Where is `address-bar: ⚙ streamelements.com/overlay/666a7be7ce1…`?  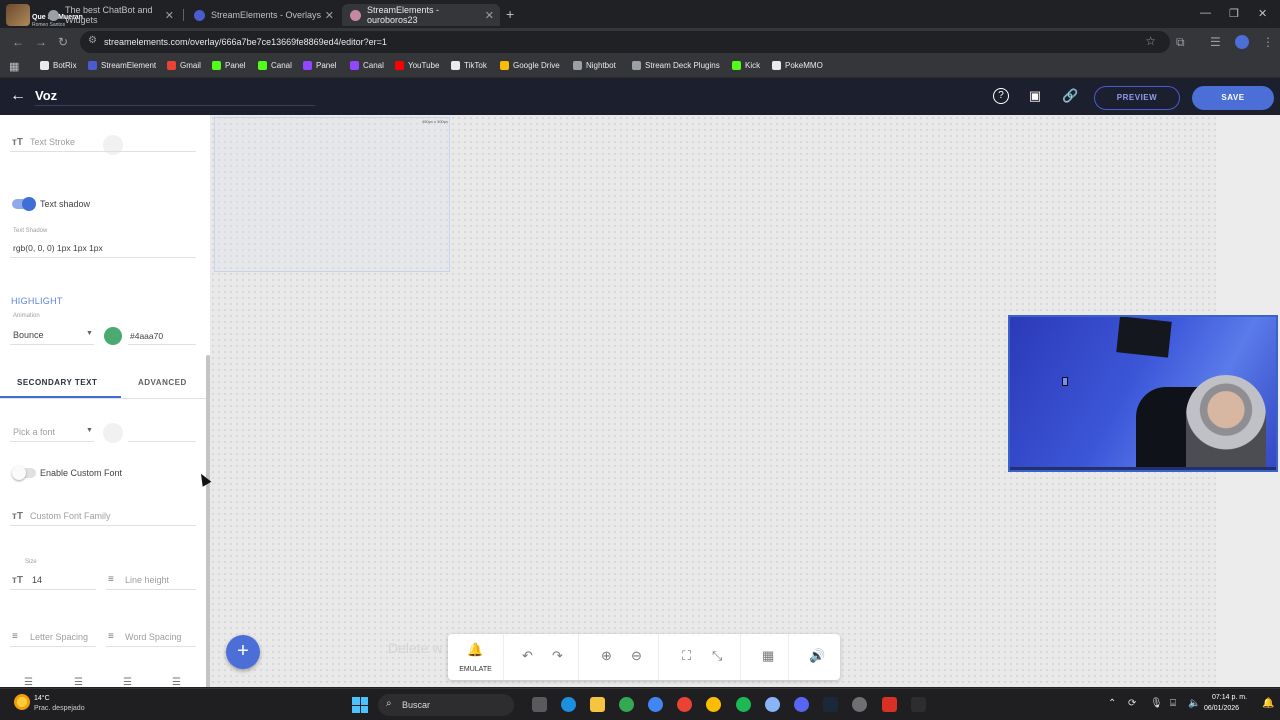
address-bar: ⚙ streamelements.com/overlay/666a7be7ce1… is located at coordinates (625, 42).